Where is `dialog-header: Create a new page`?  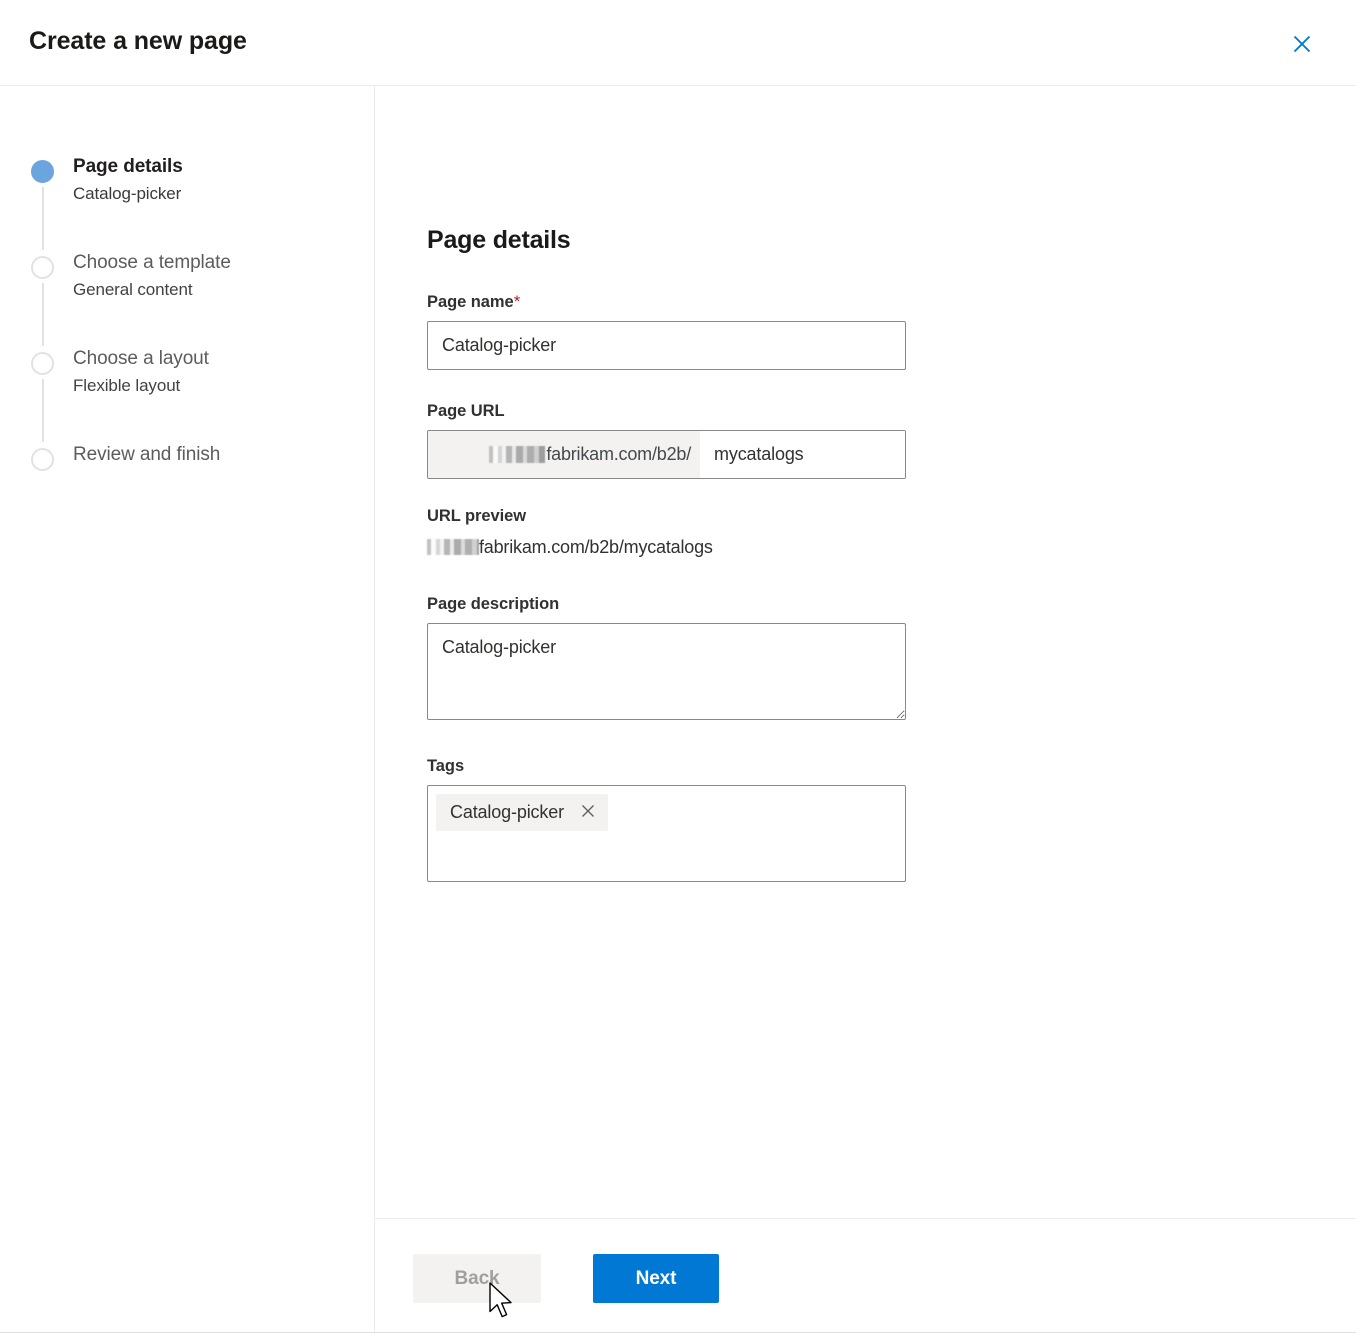 dialog-header: Create a new page is located at coordinates (678, 43).